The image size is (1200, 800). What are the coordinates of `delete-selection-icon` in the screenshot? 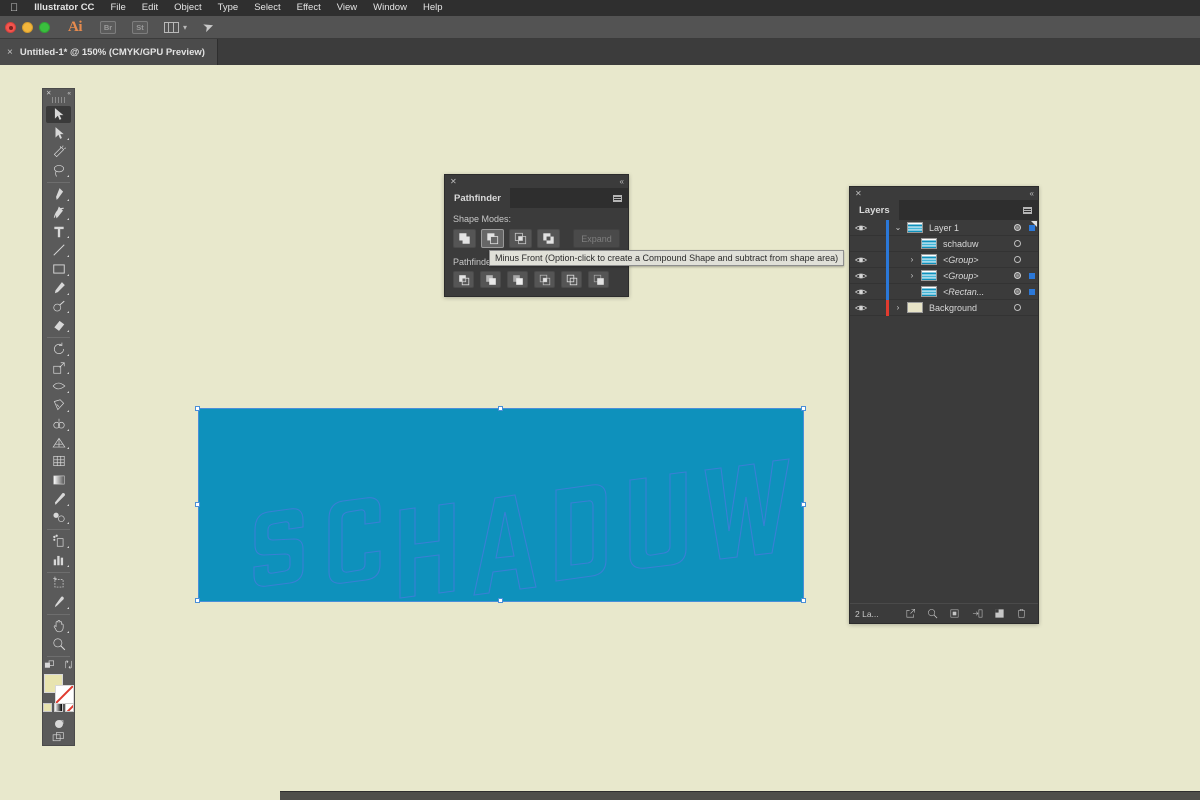 It's located at (1022, 613).